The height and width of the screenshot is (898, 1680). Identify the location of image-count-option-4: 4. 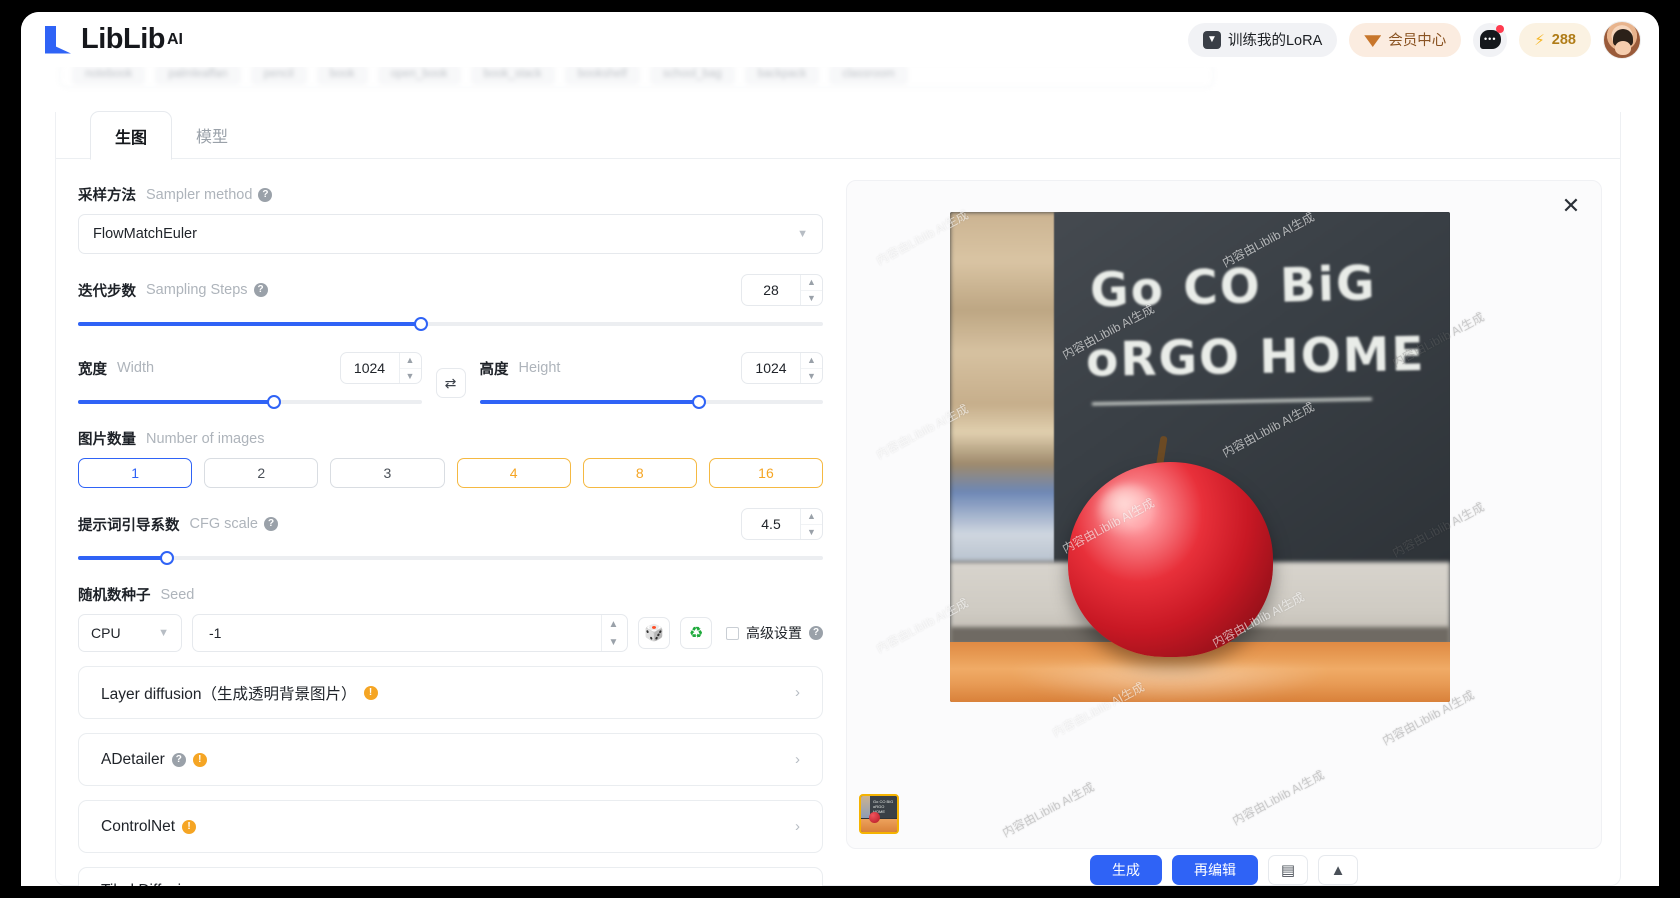
(513, 473).